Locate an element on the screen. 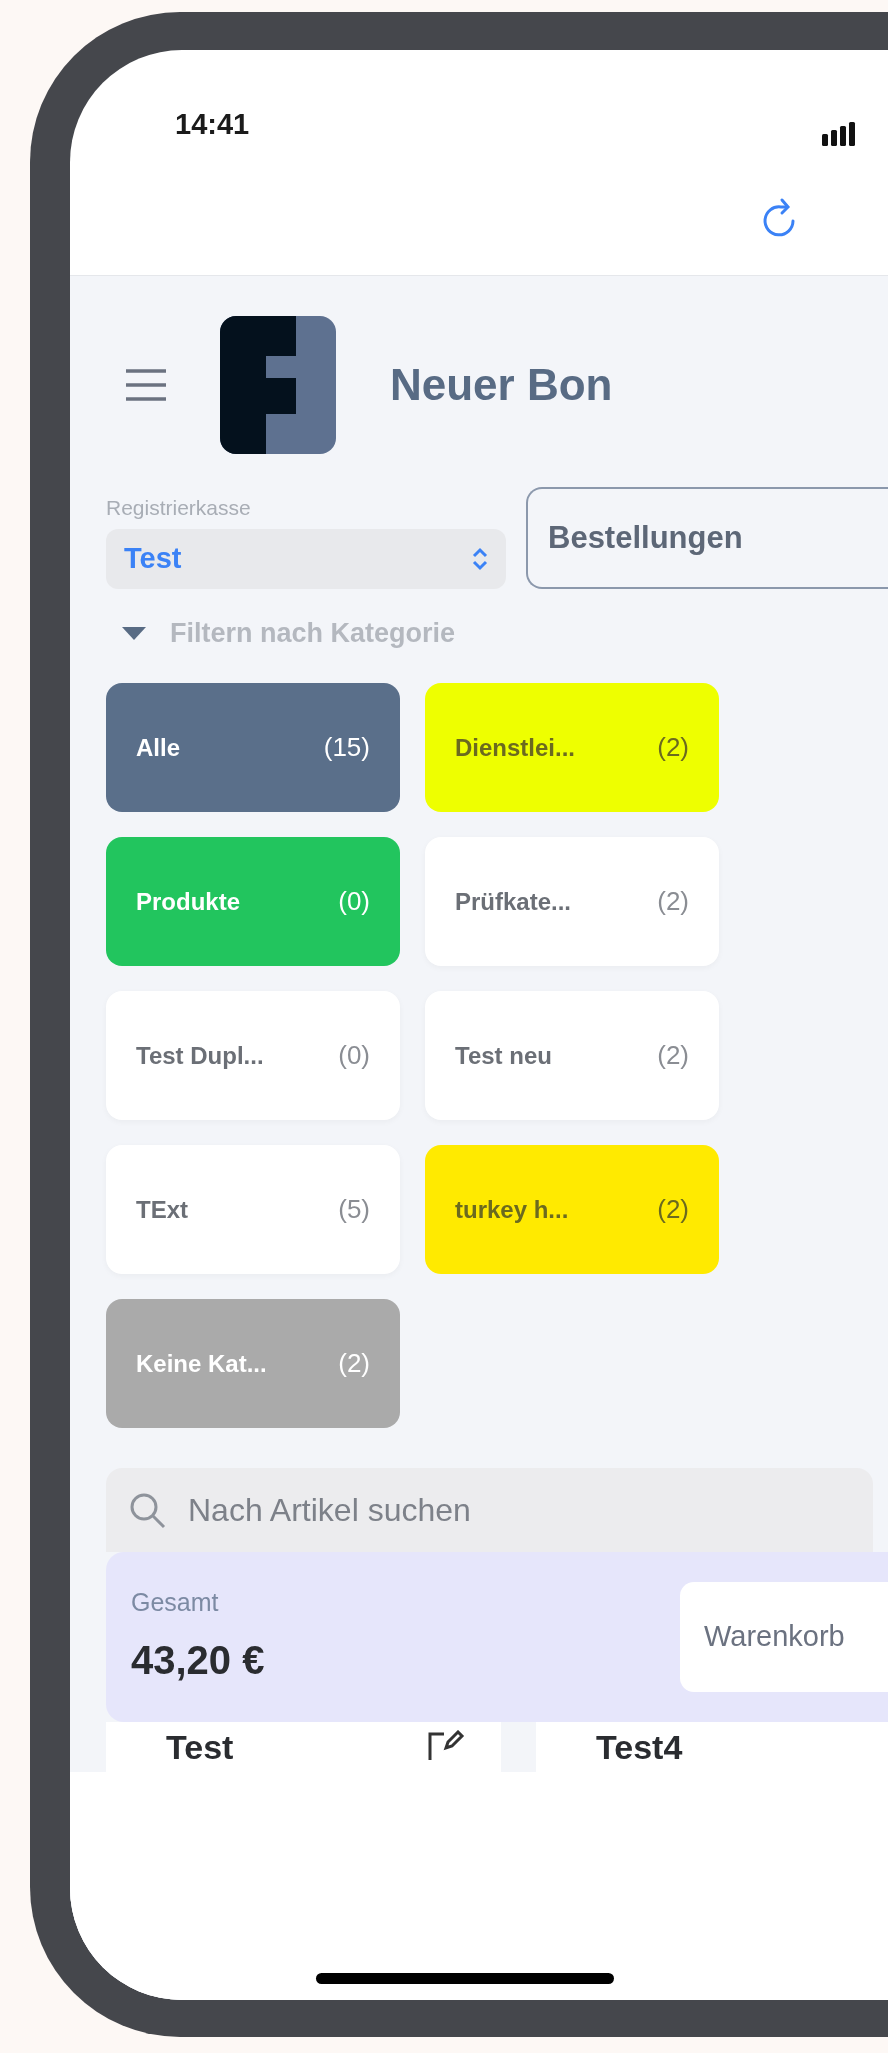 Image resolution: width=888 pixels, height=2053 pixels. edit-icon is located at coordinates (446, 1746).